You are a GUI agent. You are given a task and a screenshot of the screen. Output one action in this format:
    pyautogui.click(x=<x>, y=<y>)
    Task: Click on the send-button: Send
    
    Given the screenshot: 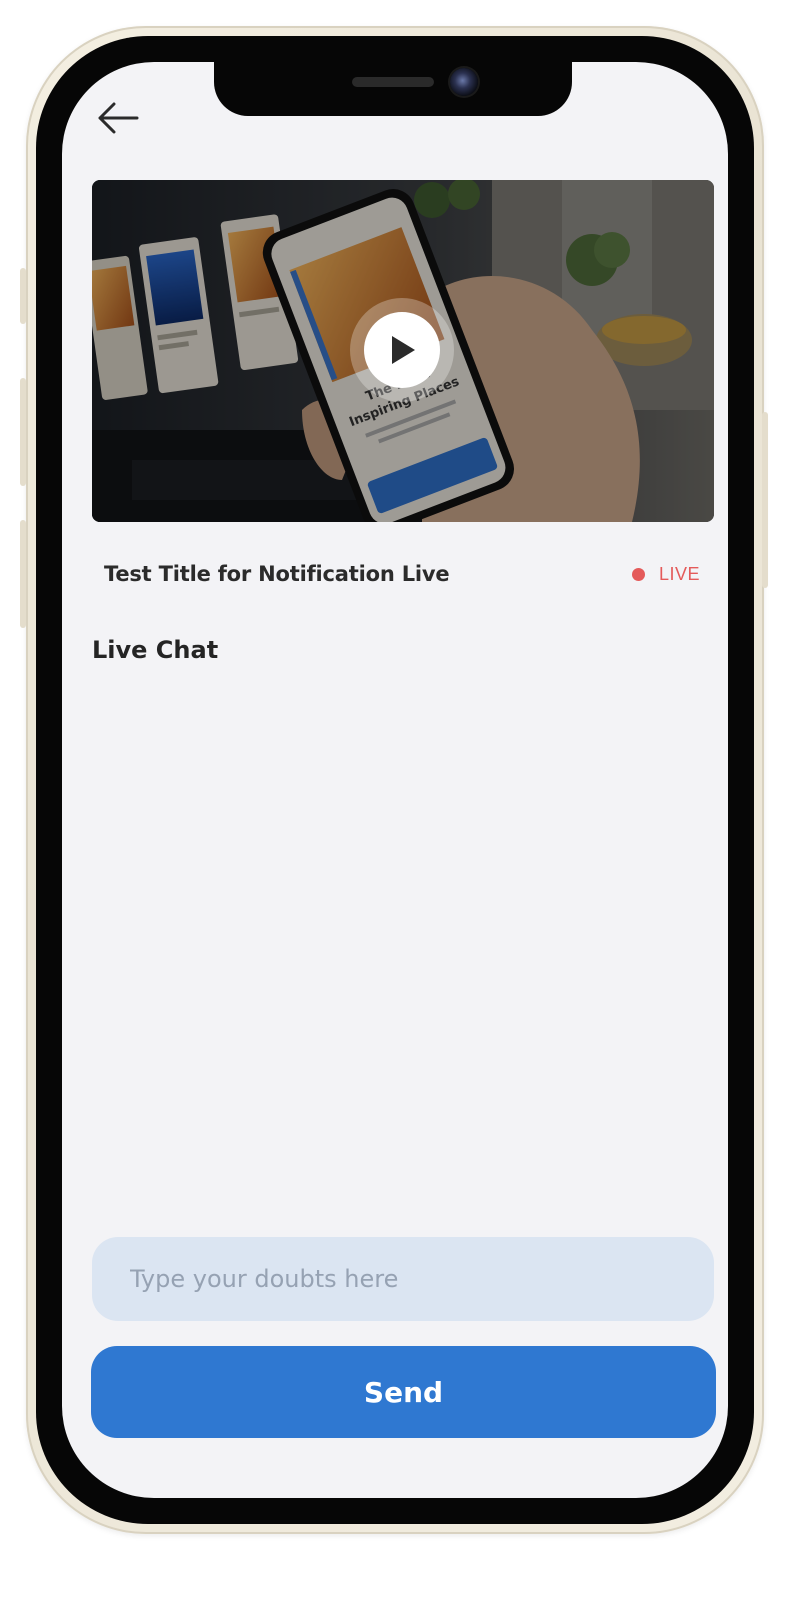 What is the action you would take?
    pyautogui.click(x=403, y=1392)
    